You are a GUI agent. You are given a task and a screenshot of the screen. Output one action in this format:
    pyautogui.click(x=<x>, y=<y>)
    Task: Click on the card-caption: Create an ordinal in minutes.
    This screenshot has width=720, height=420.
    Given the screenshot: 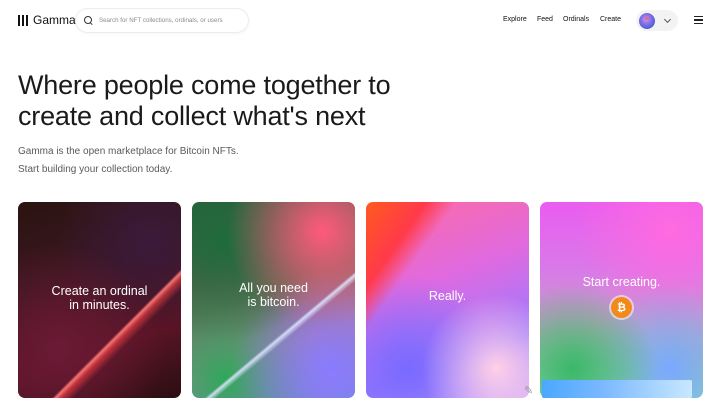 What is the action you would take?
    pyautogui.click(x=99, y=298)
    